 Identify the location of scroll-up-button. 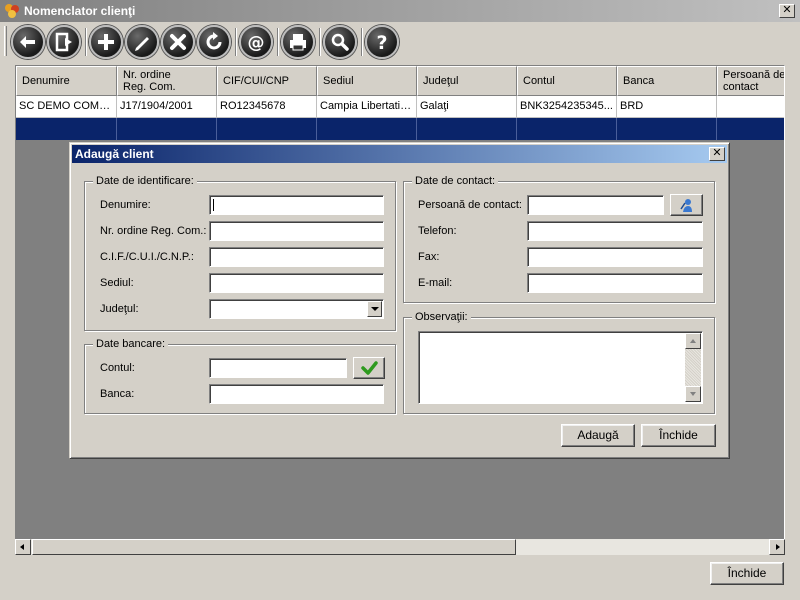
(693, 341).